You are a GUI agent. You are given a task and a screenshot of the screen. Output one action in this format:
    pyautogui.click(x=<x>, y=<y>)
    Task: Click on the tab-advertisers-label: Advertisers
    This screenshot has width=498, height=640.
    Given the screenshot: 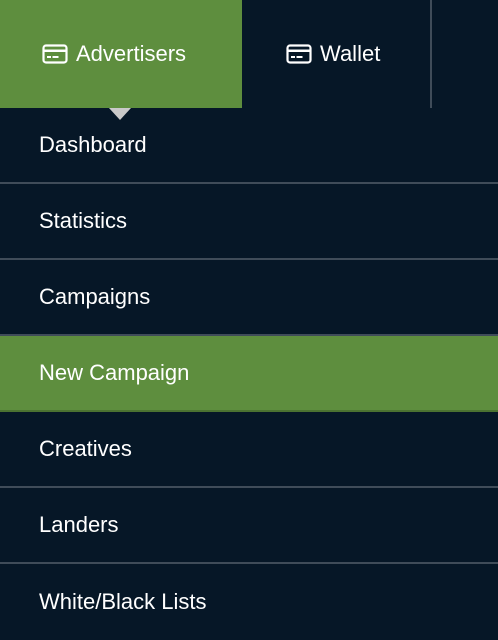 What is the action you would take?
    pyautogui.click(x=131, y=53)
    